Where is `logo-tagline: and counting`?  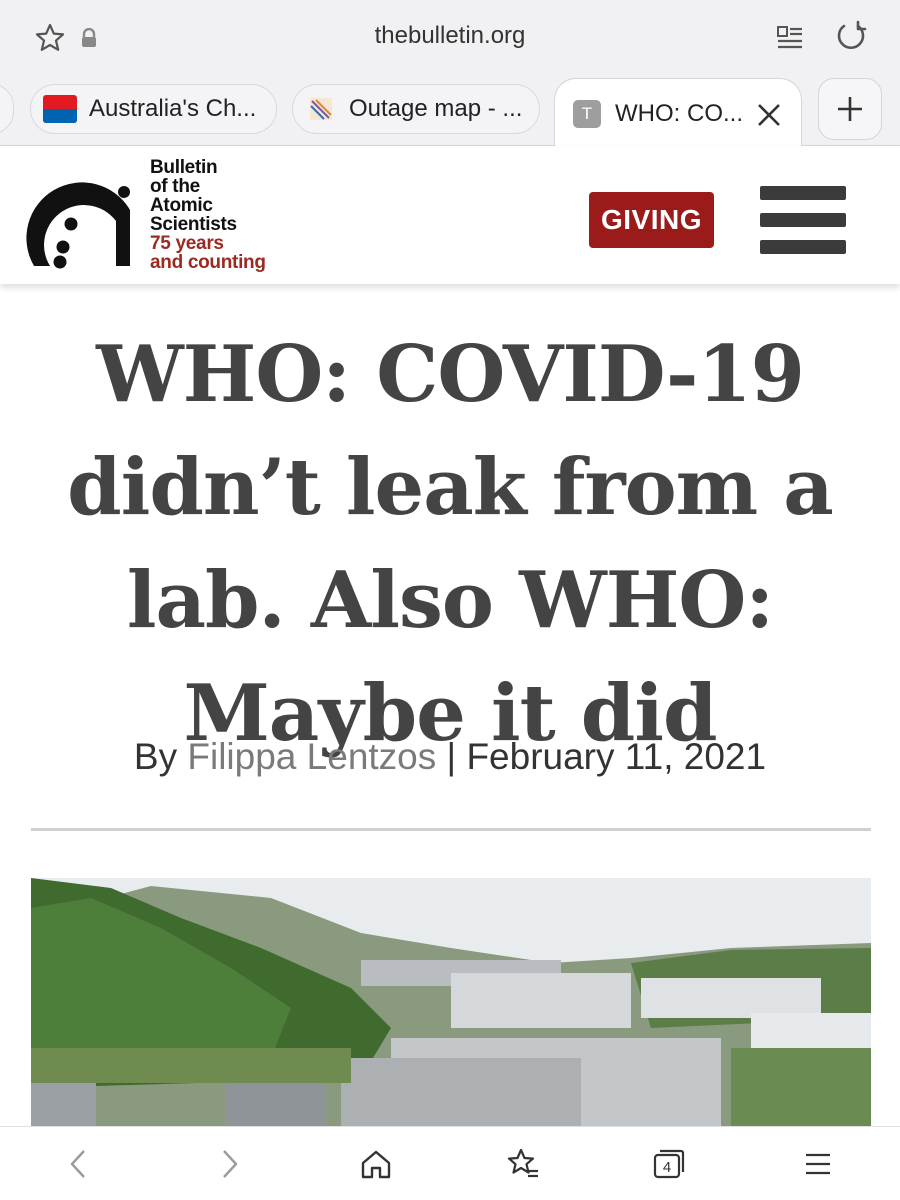
logo-tagline: and counting is located at coordinates (208, 262).